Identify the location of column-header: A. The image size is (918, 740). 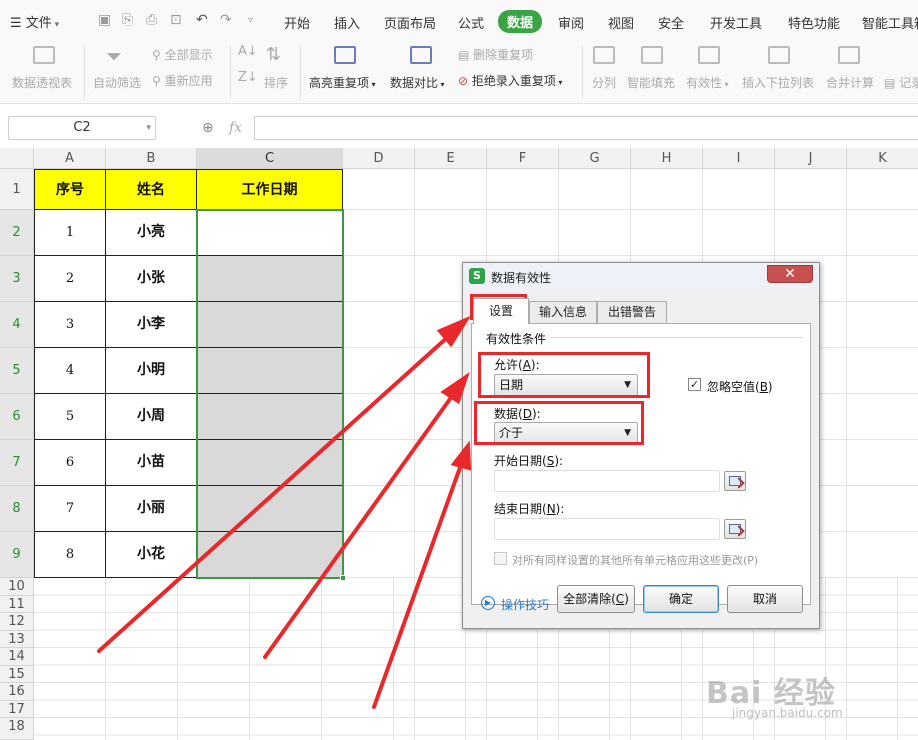
(70, 158).